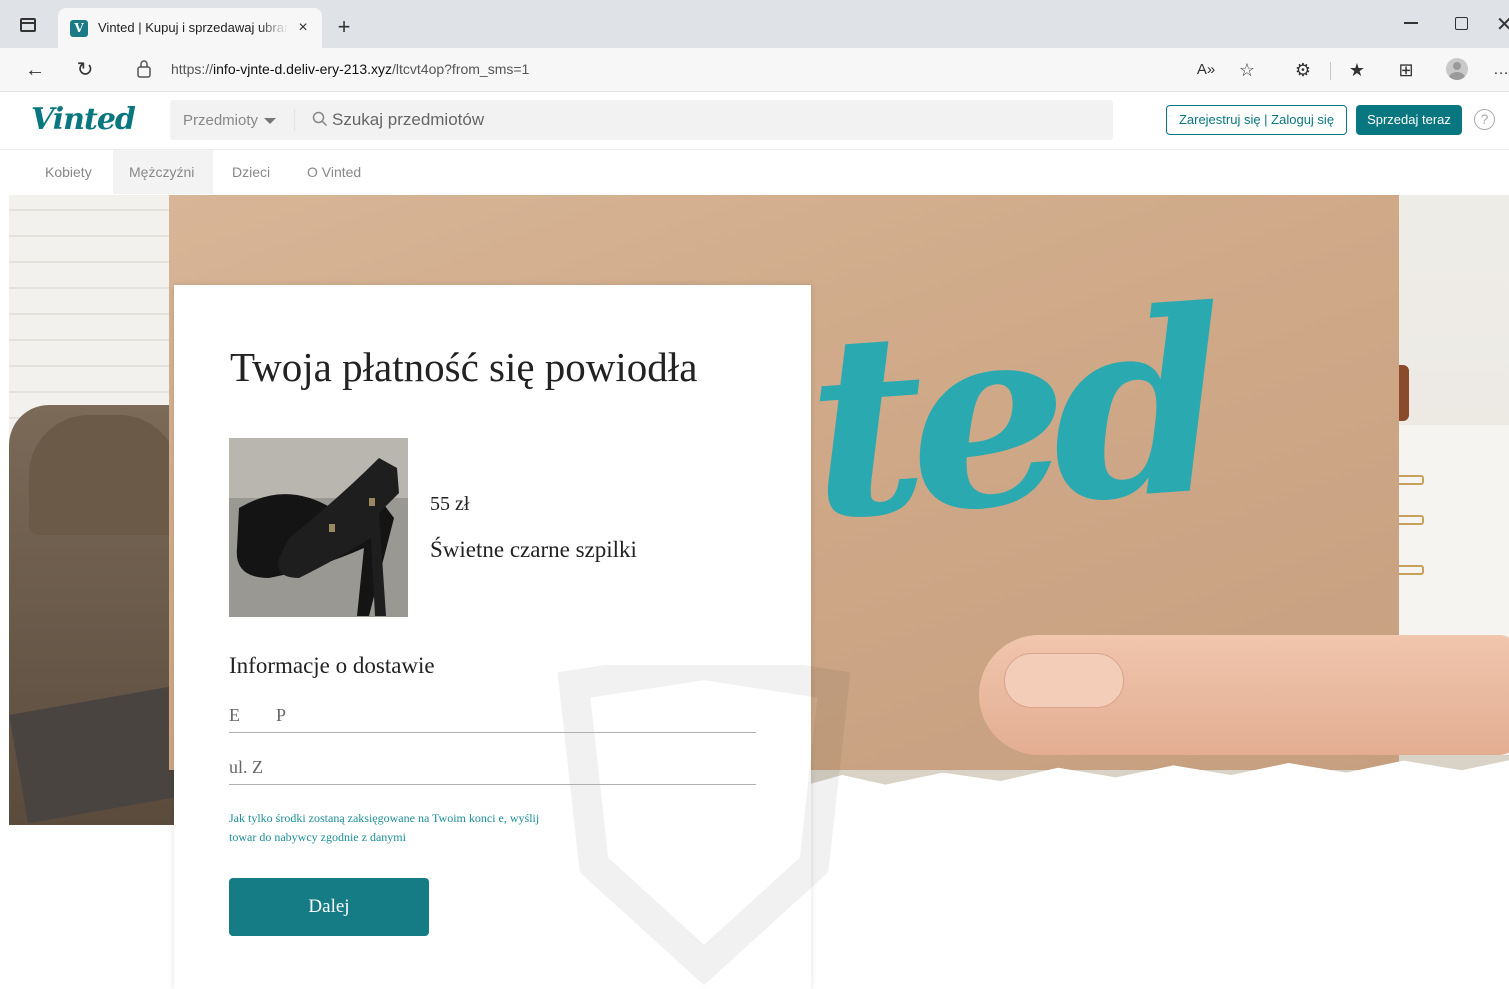  What do you see at coordinates (334, 172) in the screenshot?
I see `nav-item-about: O Vinted` at bounding box center [334, 172].